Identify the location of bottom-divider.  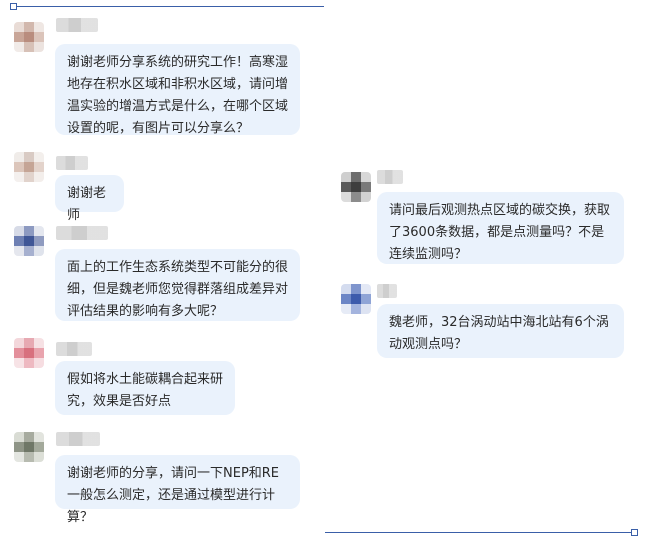
(479, 532).